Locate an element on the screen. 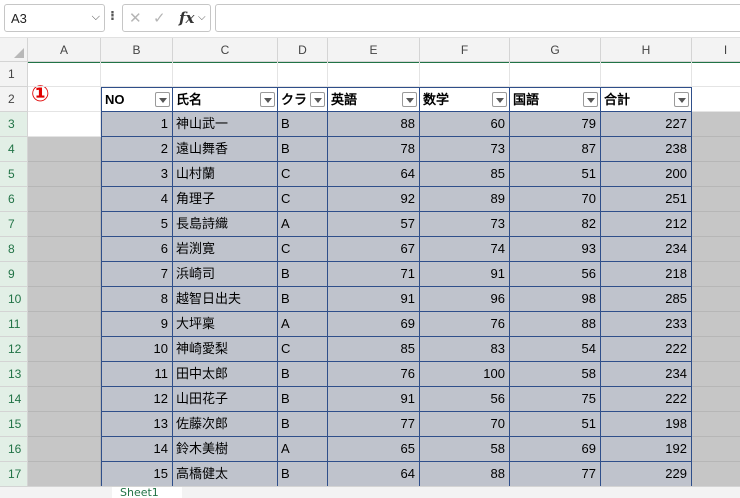  row-header-17: 17 is located at coordinates (14, 474).